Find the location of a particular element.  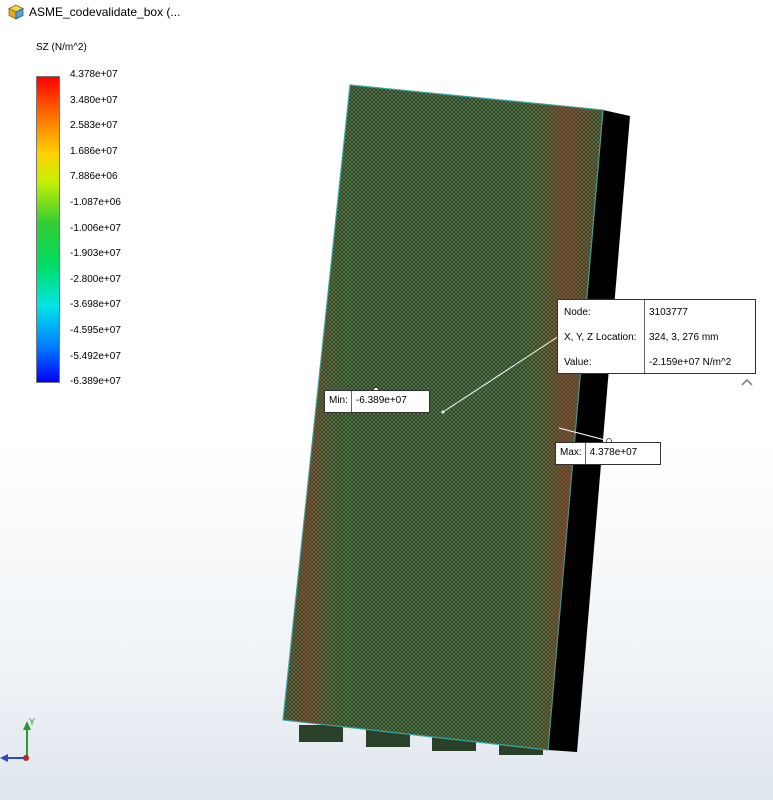

triad-y-label: Y is located at coordinates (32, 722).